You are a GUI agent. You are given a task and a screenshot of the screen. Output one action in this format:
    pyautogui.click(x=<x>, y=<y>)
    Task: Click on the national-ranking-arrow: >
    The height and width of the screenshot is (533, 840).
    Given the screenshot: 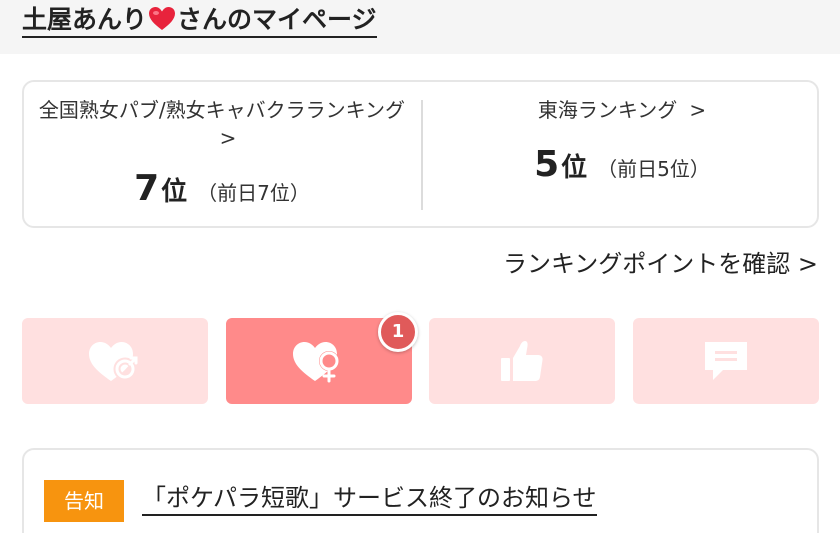 What is the action you would take?
    pyautogui.click(x=228, y=138)
    